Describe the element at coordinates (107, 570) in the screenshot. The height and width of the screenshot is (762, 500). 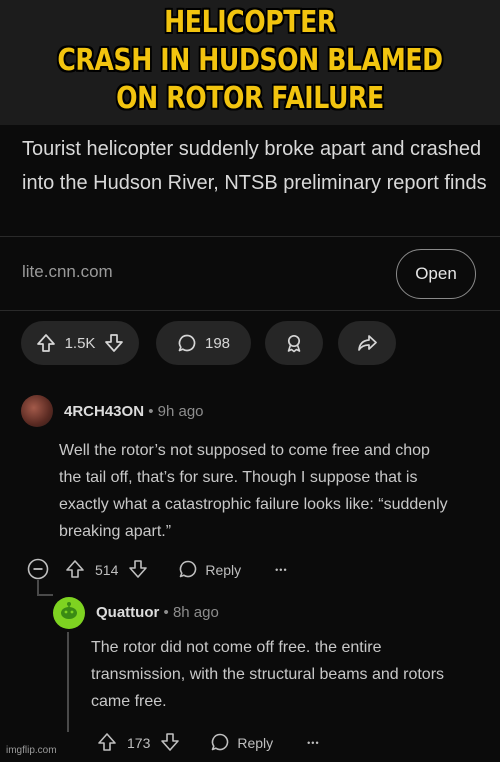
I see `vote-count: 514` at that location.